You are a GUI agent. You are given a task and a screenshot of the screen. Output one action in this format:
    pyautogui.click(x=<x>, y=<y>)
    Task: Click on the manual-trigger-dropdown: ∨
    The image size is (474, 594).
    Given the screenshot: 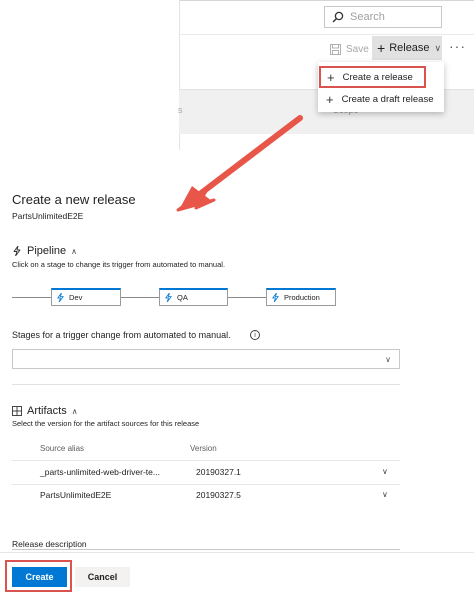 What is the action you would take?
    pyautogui.click(x=206, y=359)
    